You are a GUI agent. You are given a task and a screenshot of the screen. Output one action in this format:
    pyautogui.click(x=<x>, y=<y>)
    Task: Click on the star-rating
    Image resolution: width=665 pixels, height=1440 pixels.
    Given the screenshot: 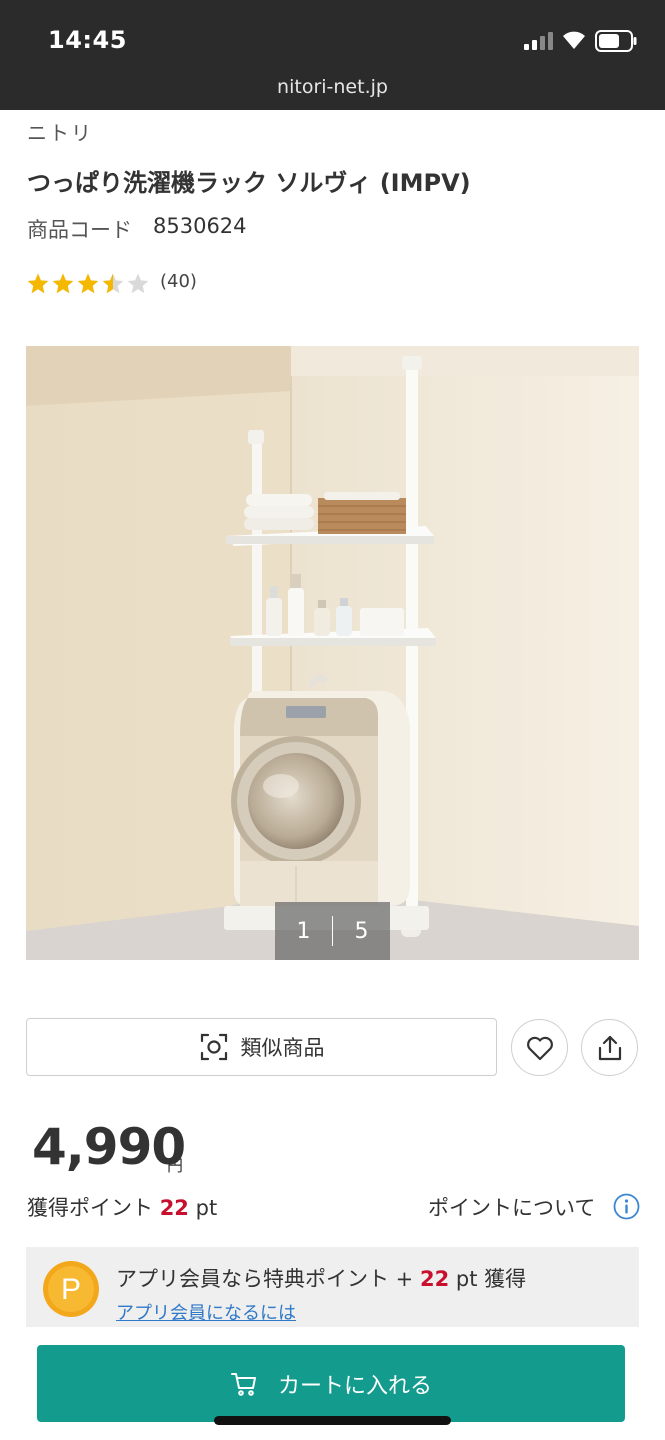 What is the action you would take?
    pyautogui.click(x=88, y=284)
    